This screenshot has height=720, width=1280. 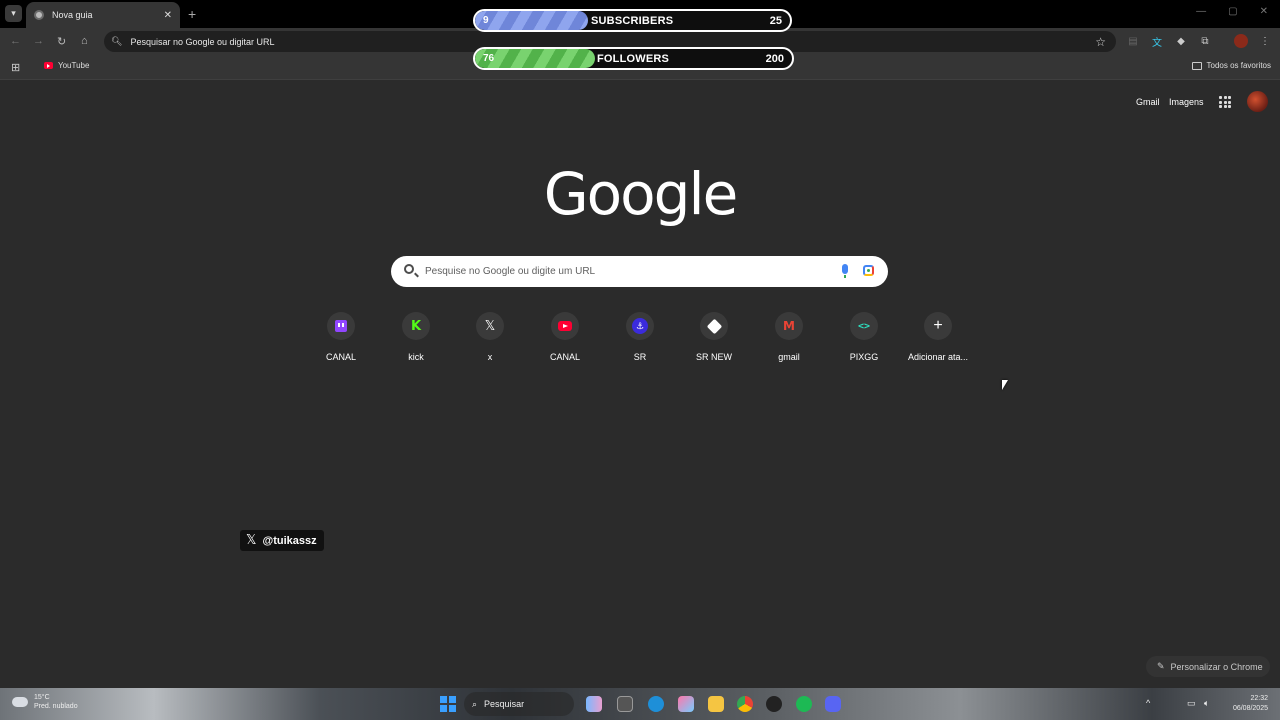 What do you see at coordinates (774, 704) in the screenshot?
I see `app-icon` at bounding box center [774, 704].